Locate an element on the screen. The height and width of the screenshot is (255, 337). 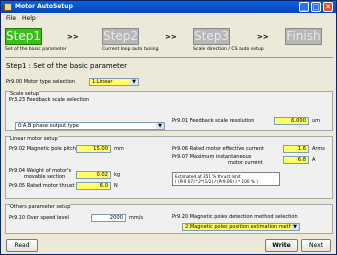
close-button: ✕ is located at coordinates (328, 7).